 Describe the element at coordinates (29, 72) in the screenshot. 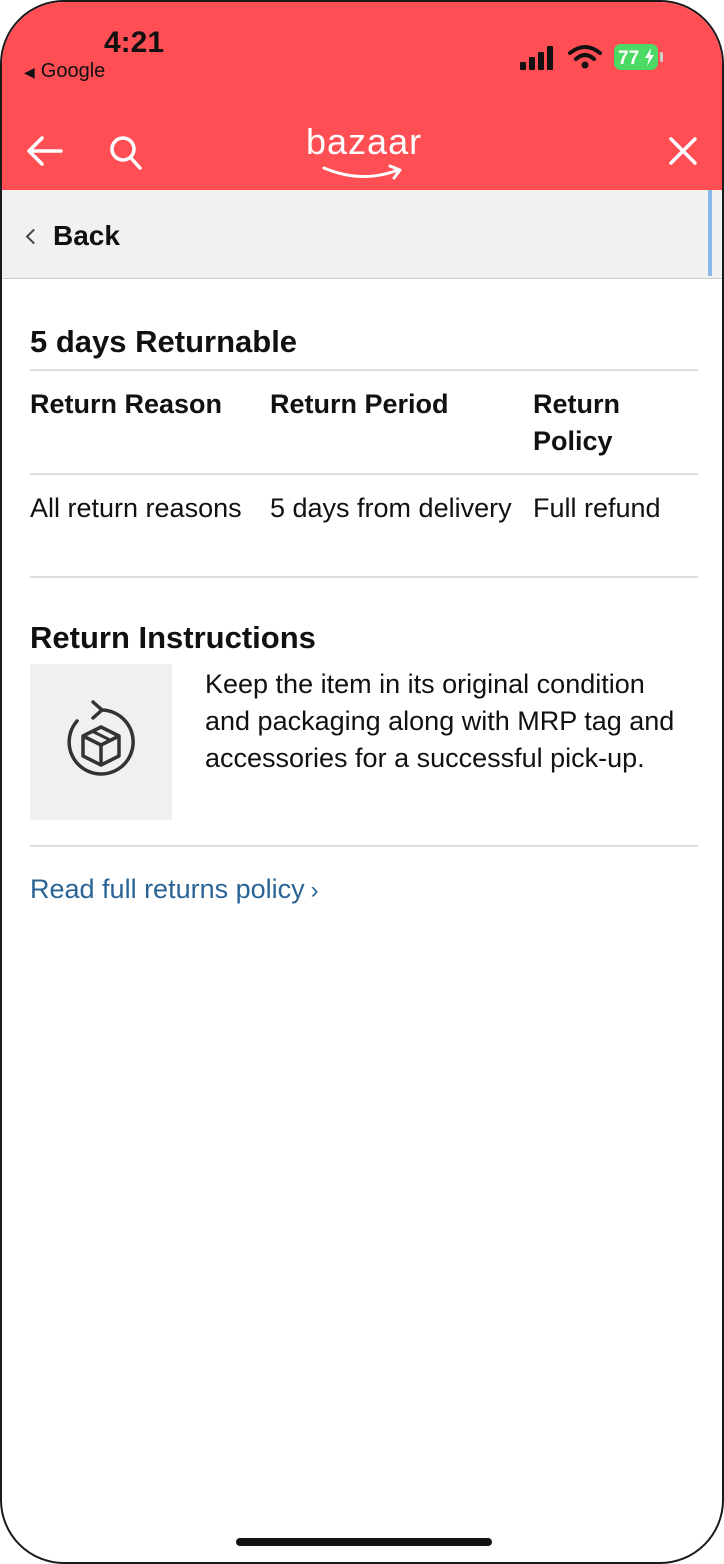

I see `back-triangle-icon: ◀` at that location.